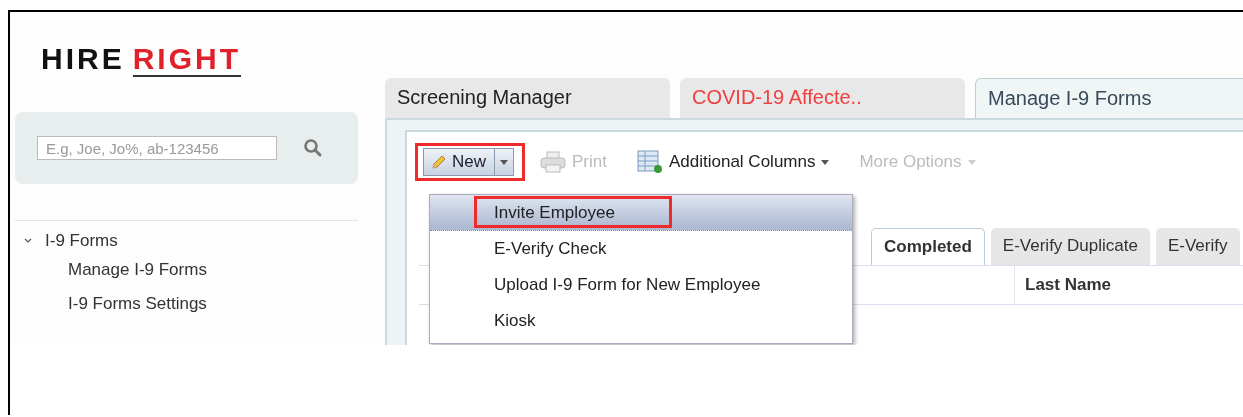 This screenshot has width=1243, height=417. What do you see at coordinates (641, 213) in the screenshot?
I see `menu-item: Invite Employee` at bounding box center [641, 213].